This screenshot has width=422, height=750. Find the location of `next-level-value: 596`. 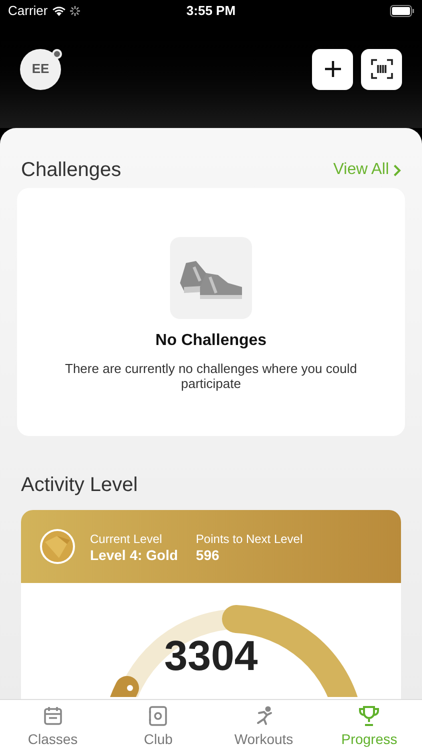

next-level-value: 596 is located at coordinates (208, 554).